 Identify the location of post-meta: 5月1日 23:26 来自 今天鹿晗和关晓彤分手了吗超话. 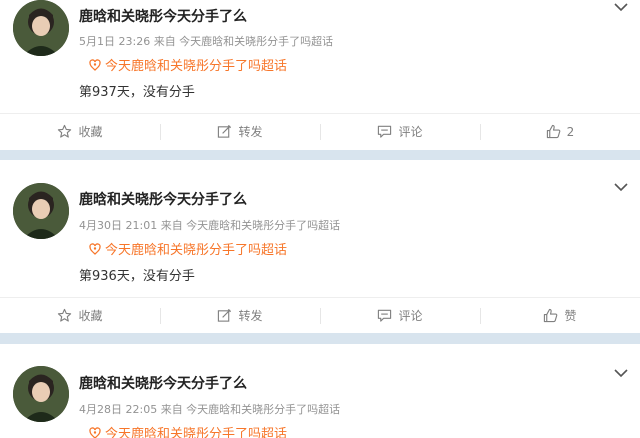
(206, 41).